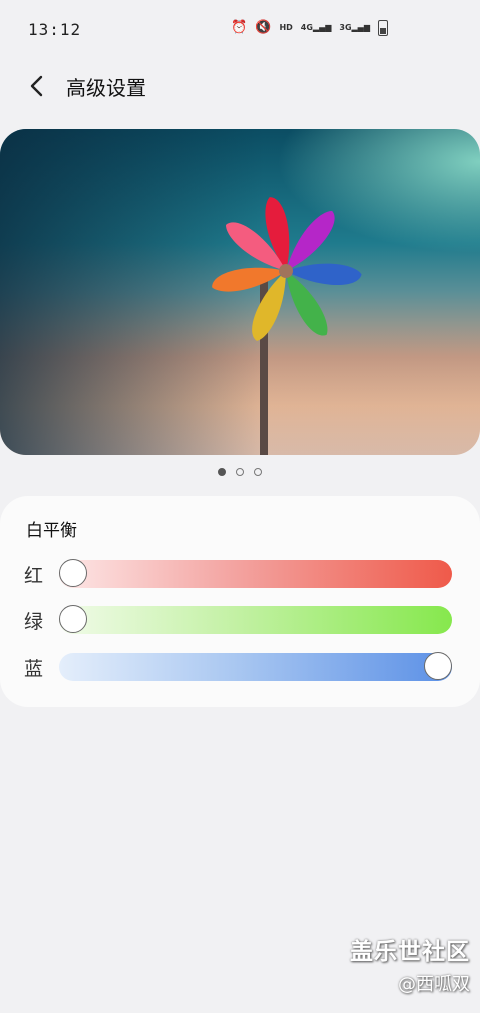 This screenshot has width=480, height=1013. I want to click on page-dot-active, so click(222, 472).